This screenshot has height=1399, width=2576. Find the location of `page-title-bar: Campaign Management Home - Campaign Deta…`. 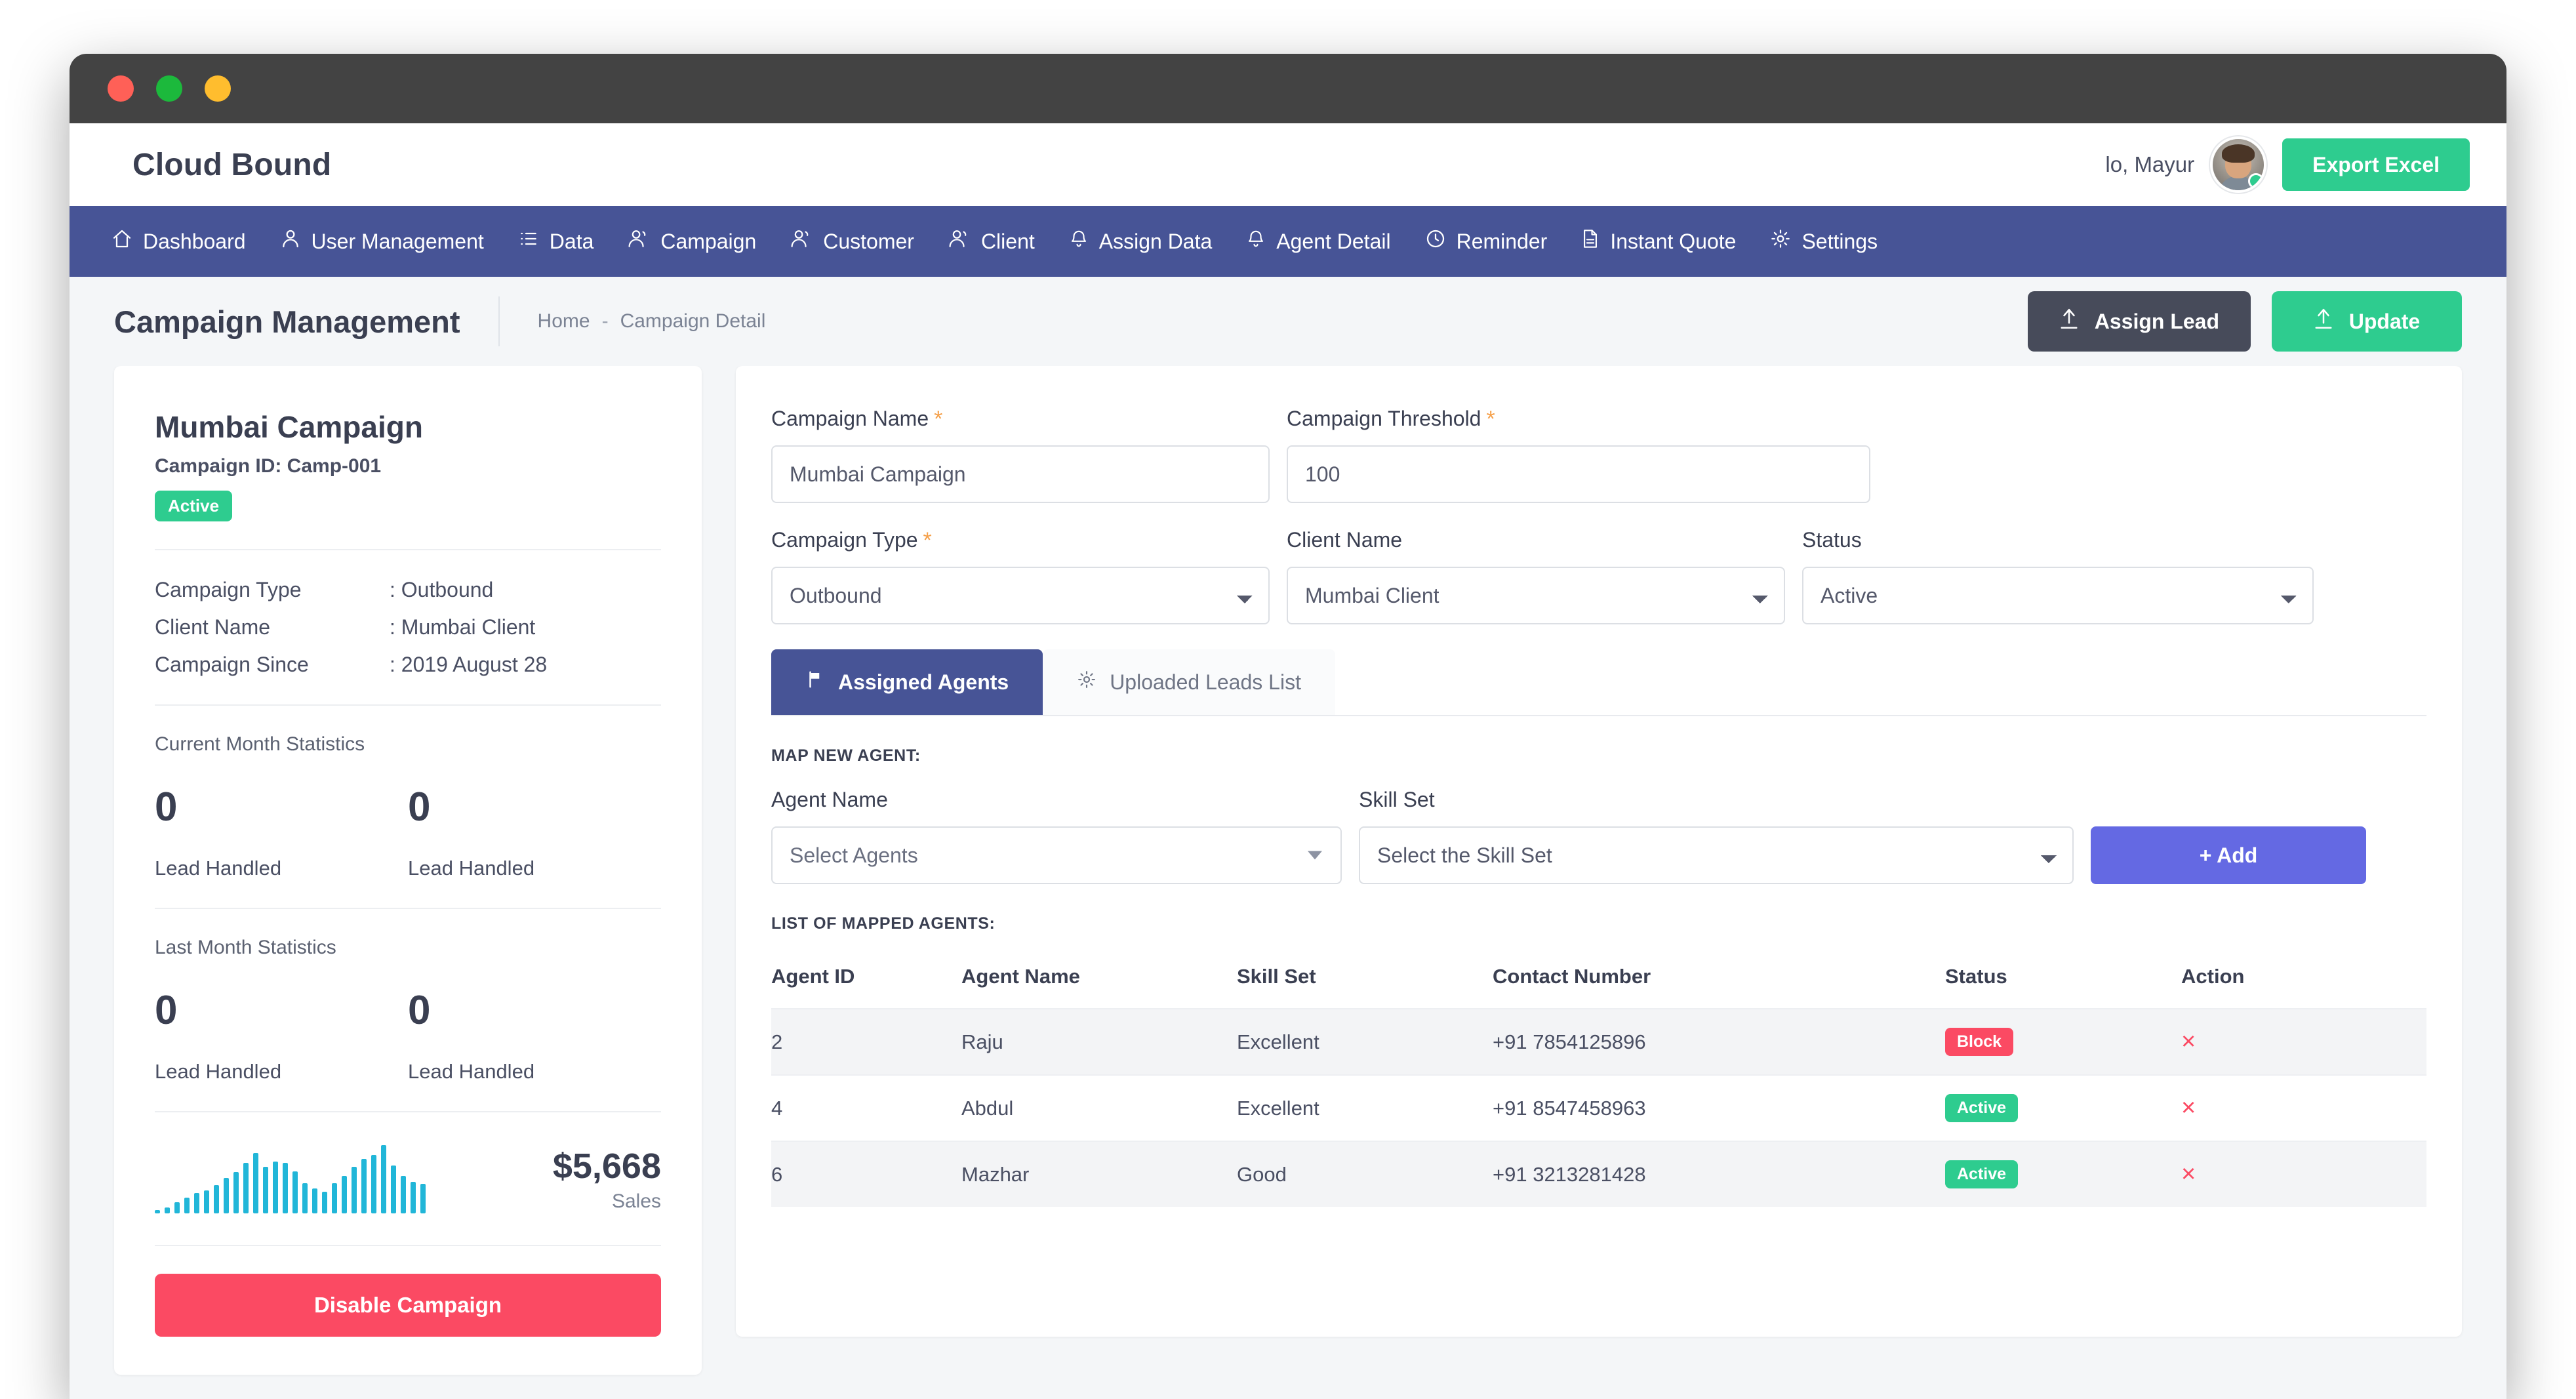

page-title-bar: Campaign Management Home - Campaign Deta… is located at coordinates (1288, 321).